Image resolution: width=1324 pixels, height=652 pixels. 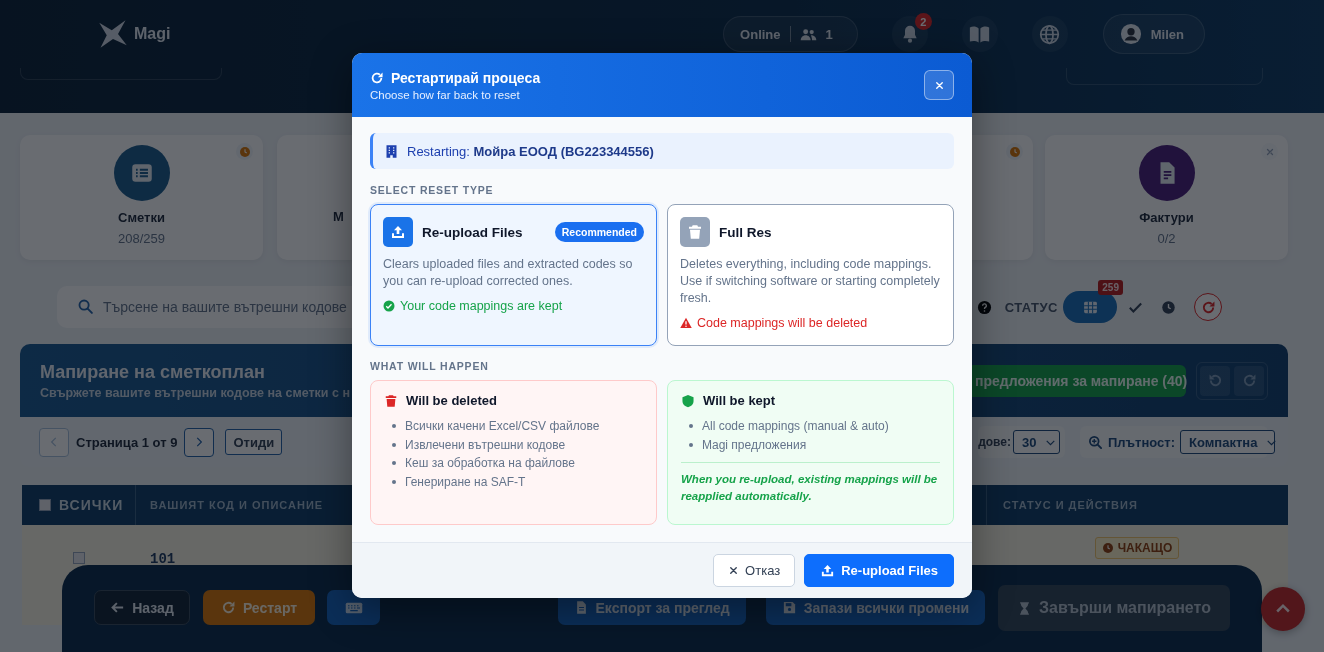 What do you see at coordinates (1031, 307) in the screenshot?
I see `filter-label: СТАТУС` at bounding box center [1031, 307].